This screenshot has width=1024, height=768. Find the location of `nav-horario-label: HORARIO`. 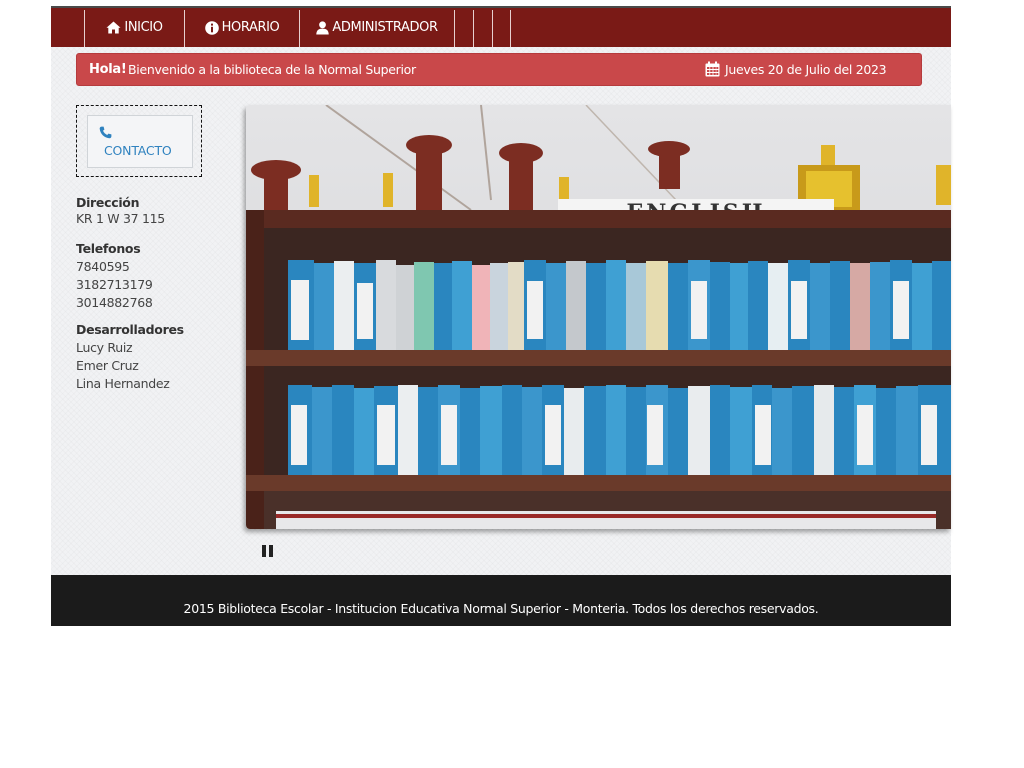

nav-horario-label: HORARIO is located at coordinates (250, 27).